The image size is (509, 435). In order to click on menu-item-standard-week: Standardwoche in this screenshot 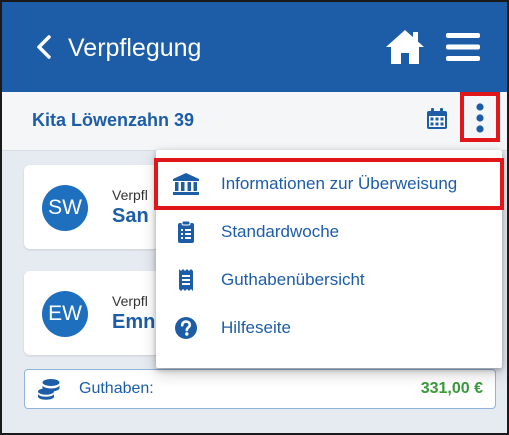, I will do `click(329, 232)`.